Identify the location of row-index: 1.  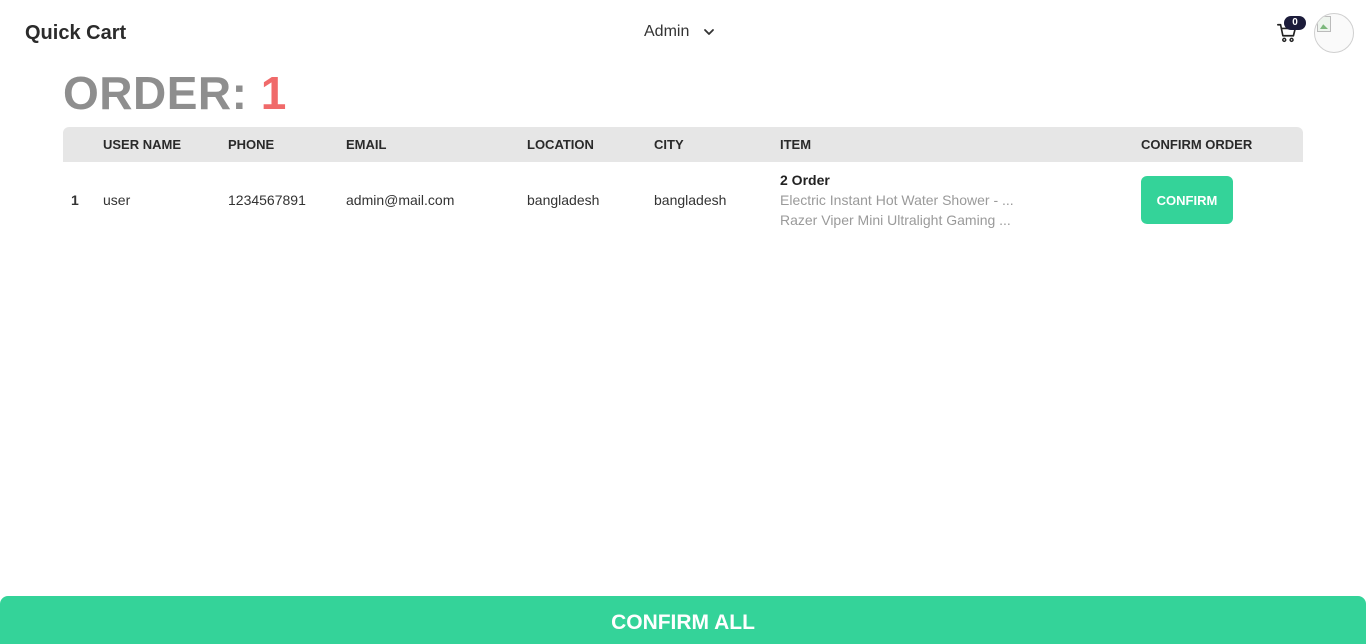
(75, 200).